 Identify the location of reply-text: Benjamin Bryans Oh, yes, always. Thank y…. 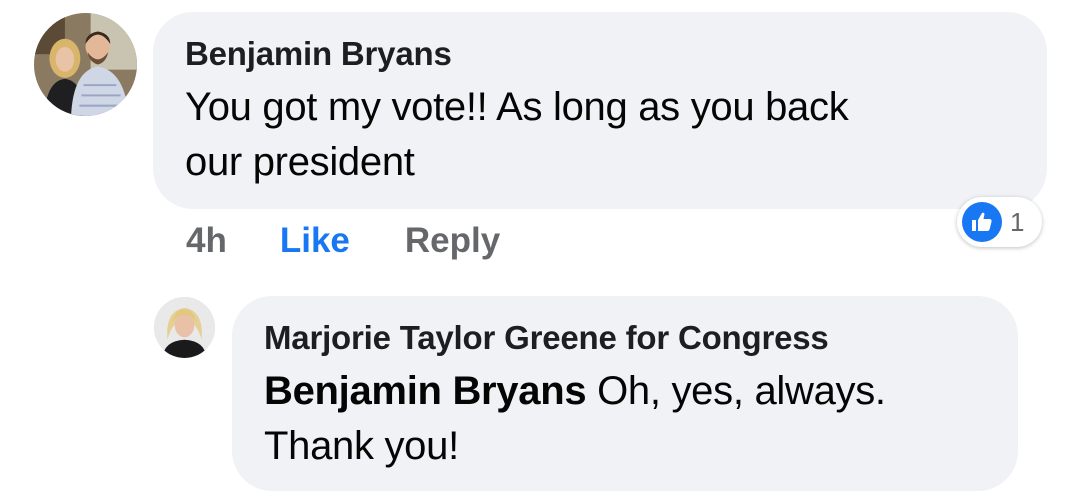
(626, 419).